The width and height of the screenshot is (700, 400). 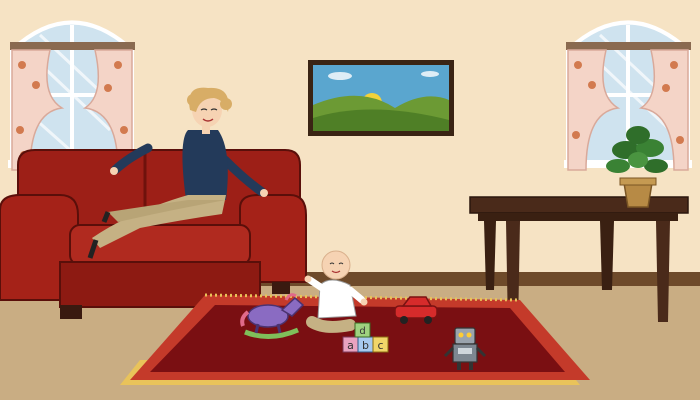 What do you see at coordinates (380, 345) in the screenshot?
I see `block-3-letter: c` at bounding box center [380, 345].